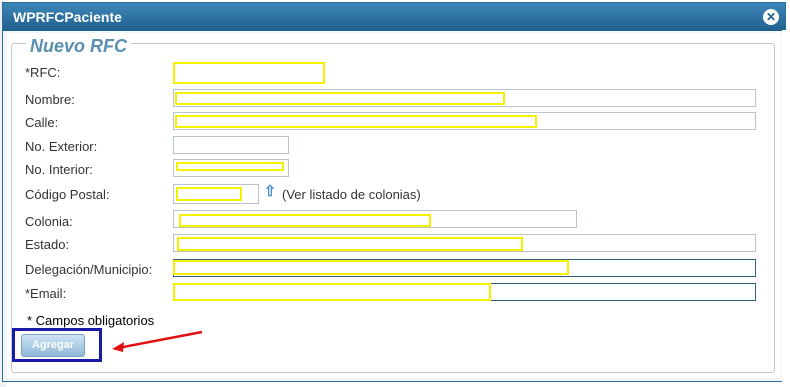  What do you see at coordinates (89, 269) in the screenshot?
I see `label-delegacion: Delegación/Municipio:` at bounding box center [89, 269].